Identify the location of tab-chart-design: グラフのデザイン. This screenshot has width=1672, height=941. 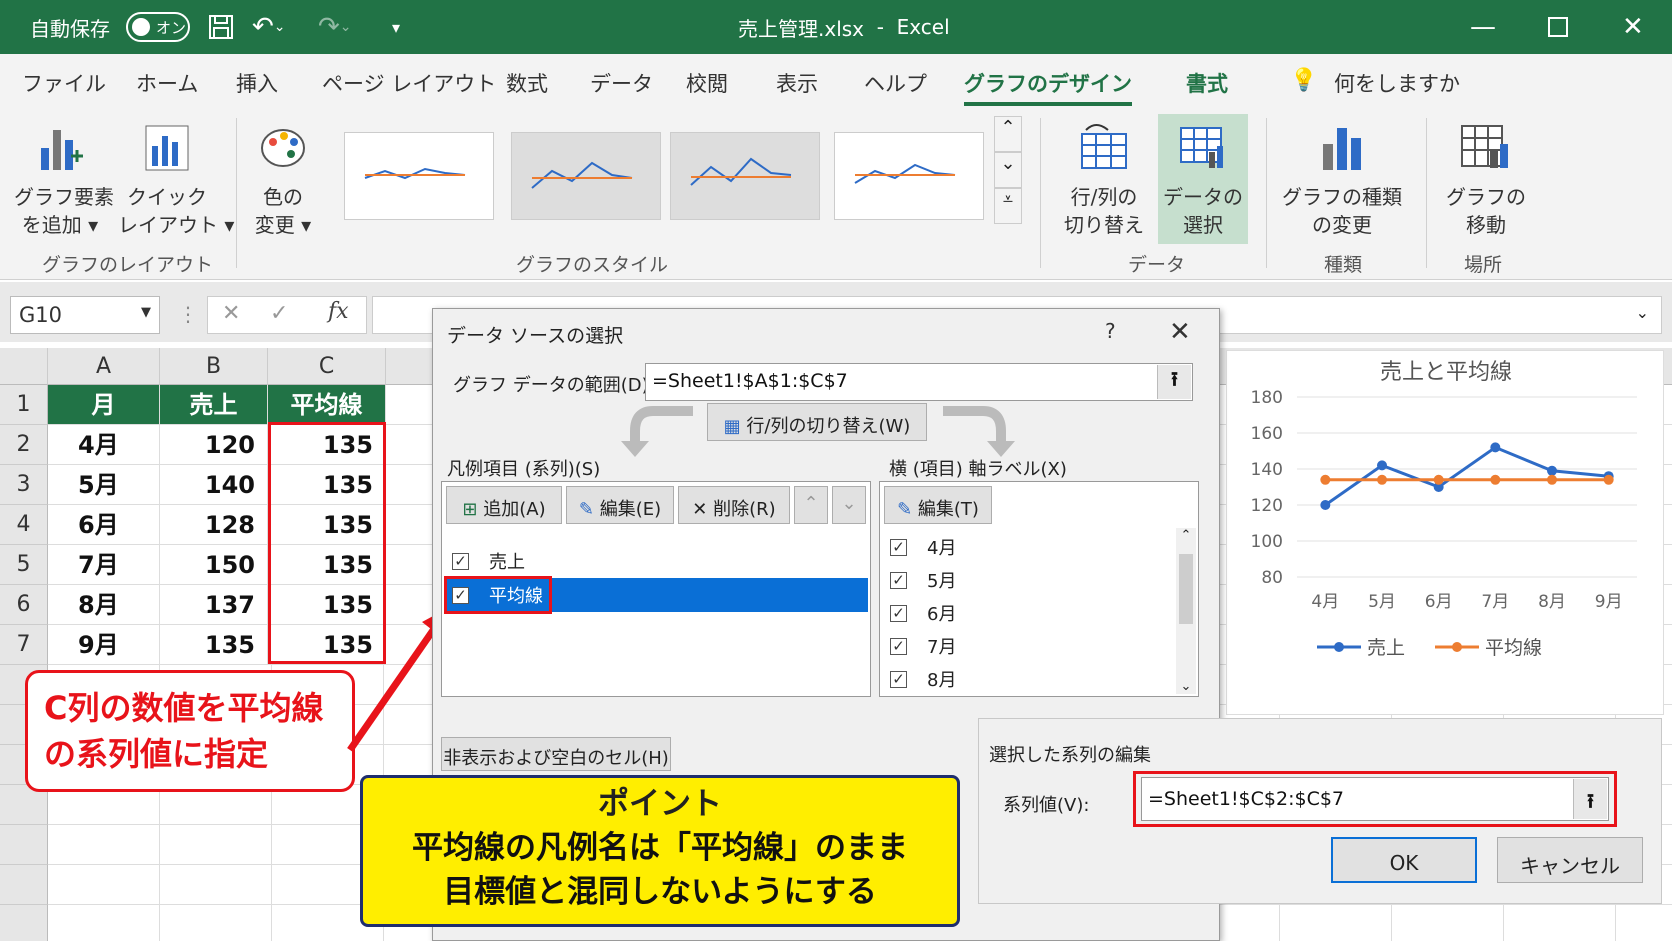
(1048, 87).